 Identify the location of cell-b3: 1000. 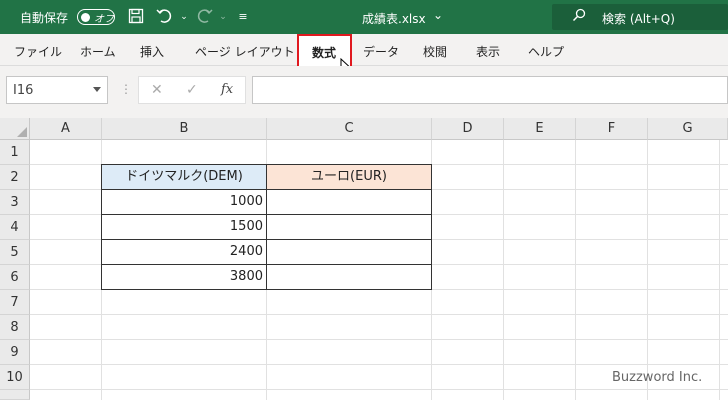
(184, 202).